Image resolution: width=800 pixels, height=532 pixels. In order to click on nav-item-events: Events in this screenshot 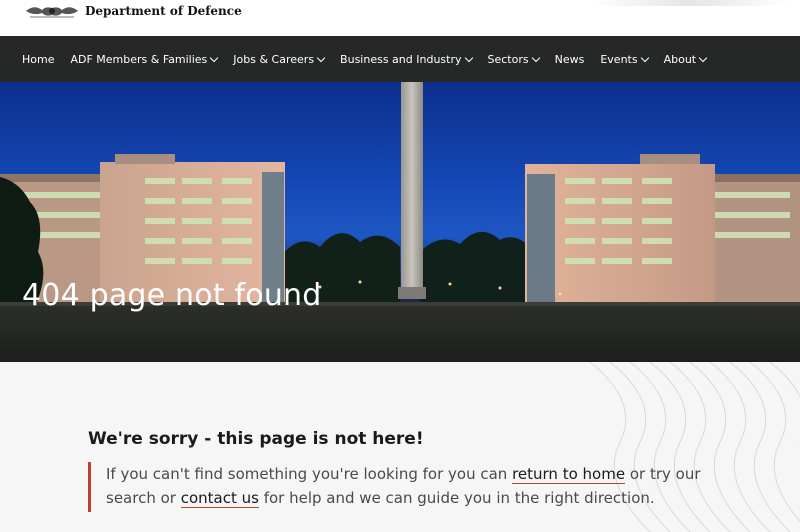, I will do `click(624, 59)`.